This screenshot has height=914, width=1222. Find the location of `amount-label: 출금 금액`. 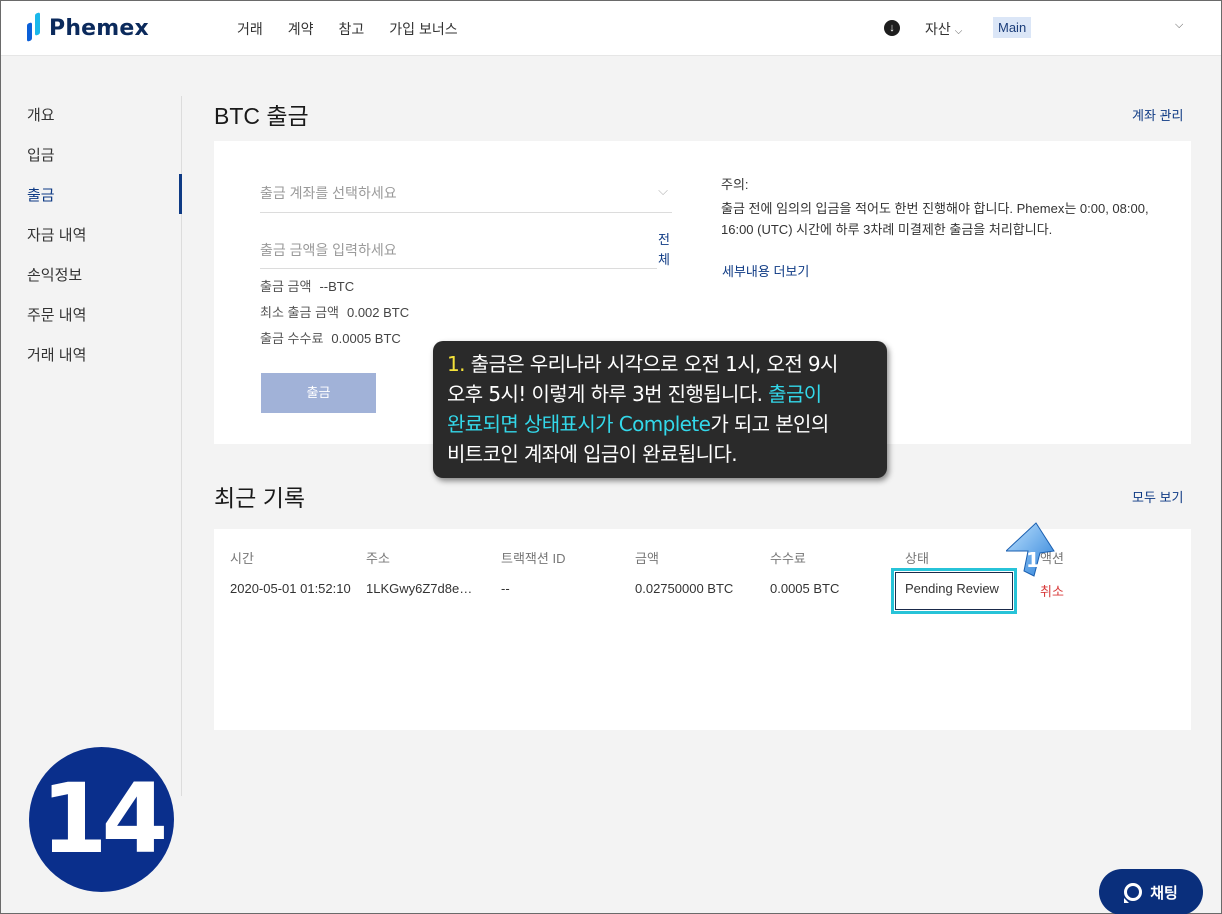

amount-label: 출금 금액 is located at coordinates (286, 286).